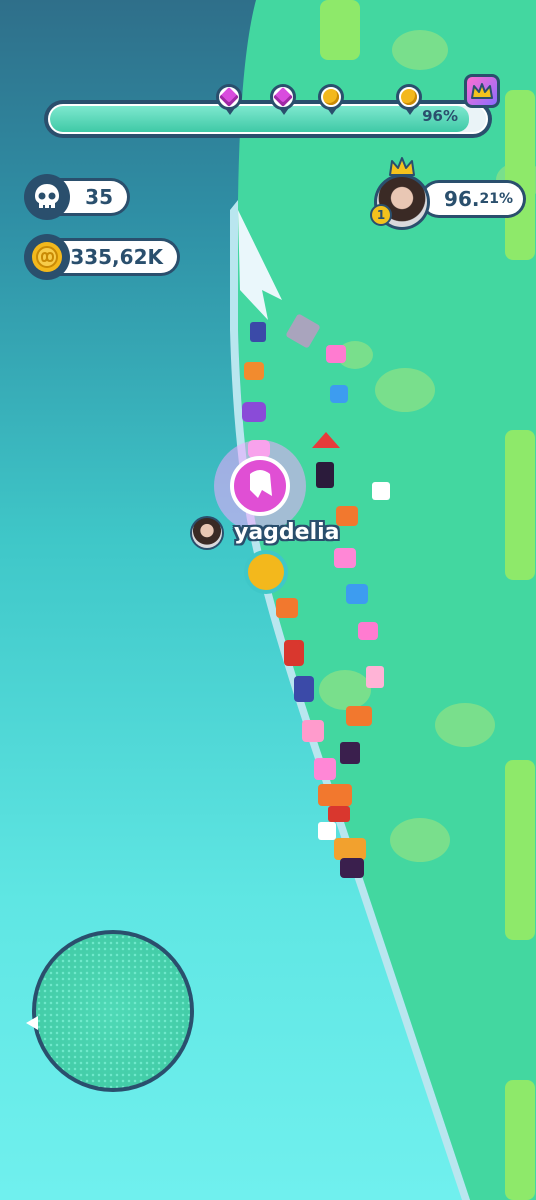 Image resolution: width=536 pixels, height=1200 pixels. Describe the element at coordinates (287, 532) in the screenshot. I see `player-name: yagdelia` at that location.